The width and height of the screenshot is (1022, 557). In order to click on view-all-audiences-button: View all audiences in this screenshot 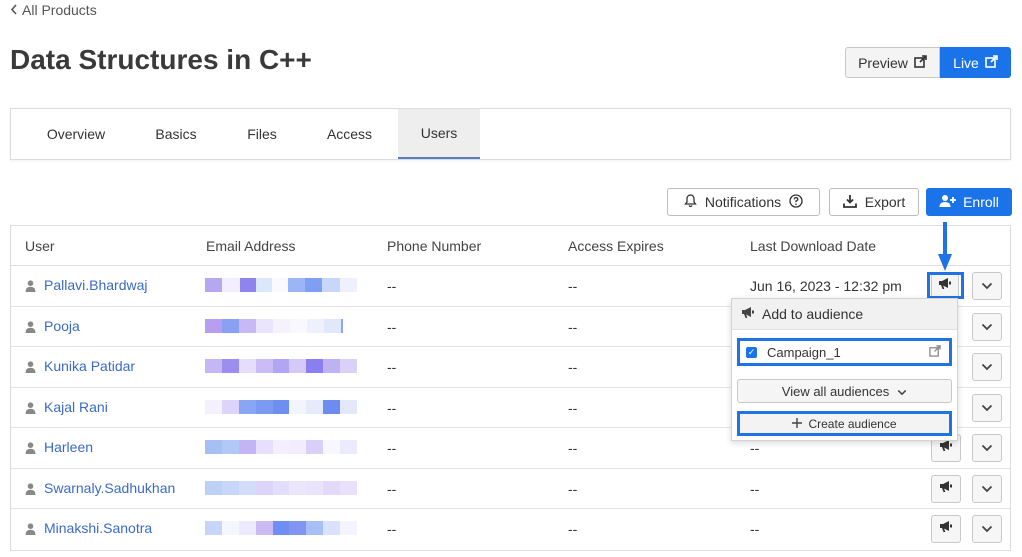, I will do `click(844, 391)`.